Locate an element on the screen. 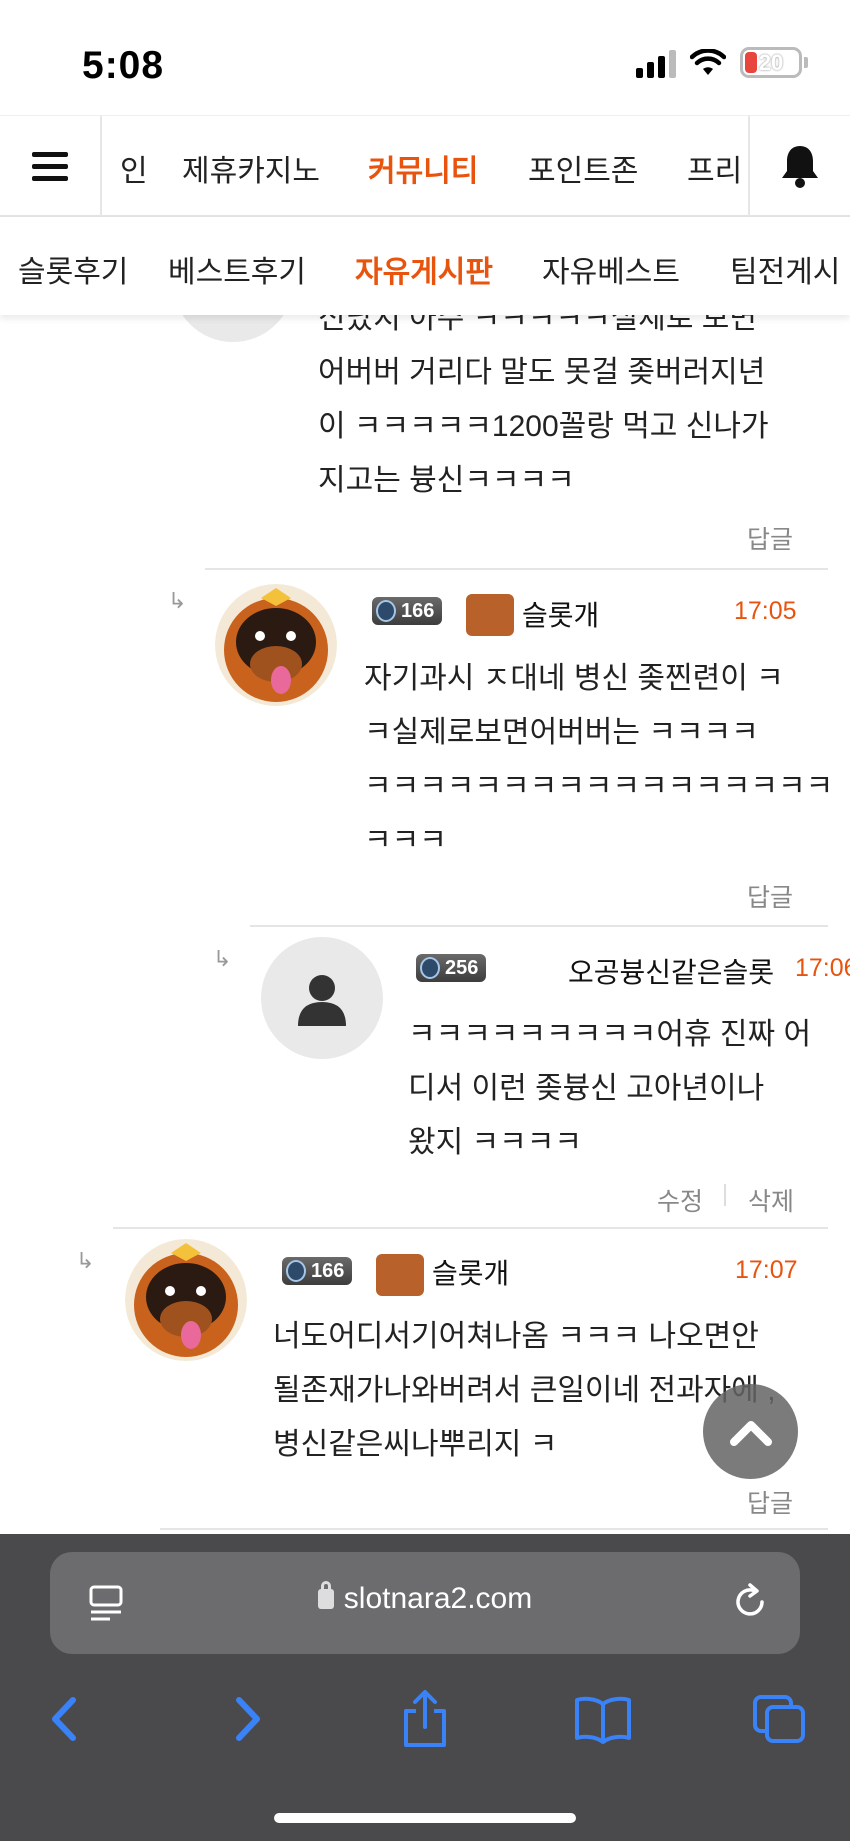 The width and height of the screenshot is (850, 1841). sub-nav-team-board: 팀전게시 is located at coordinates (785, 269).